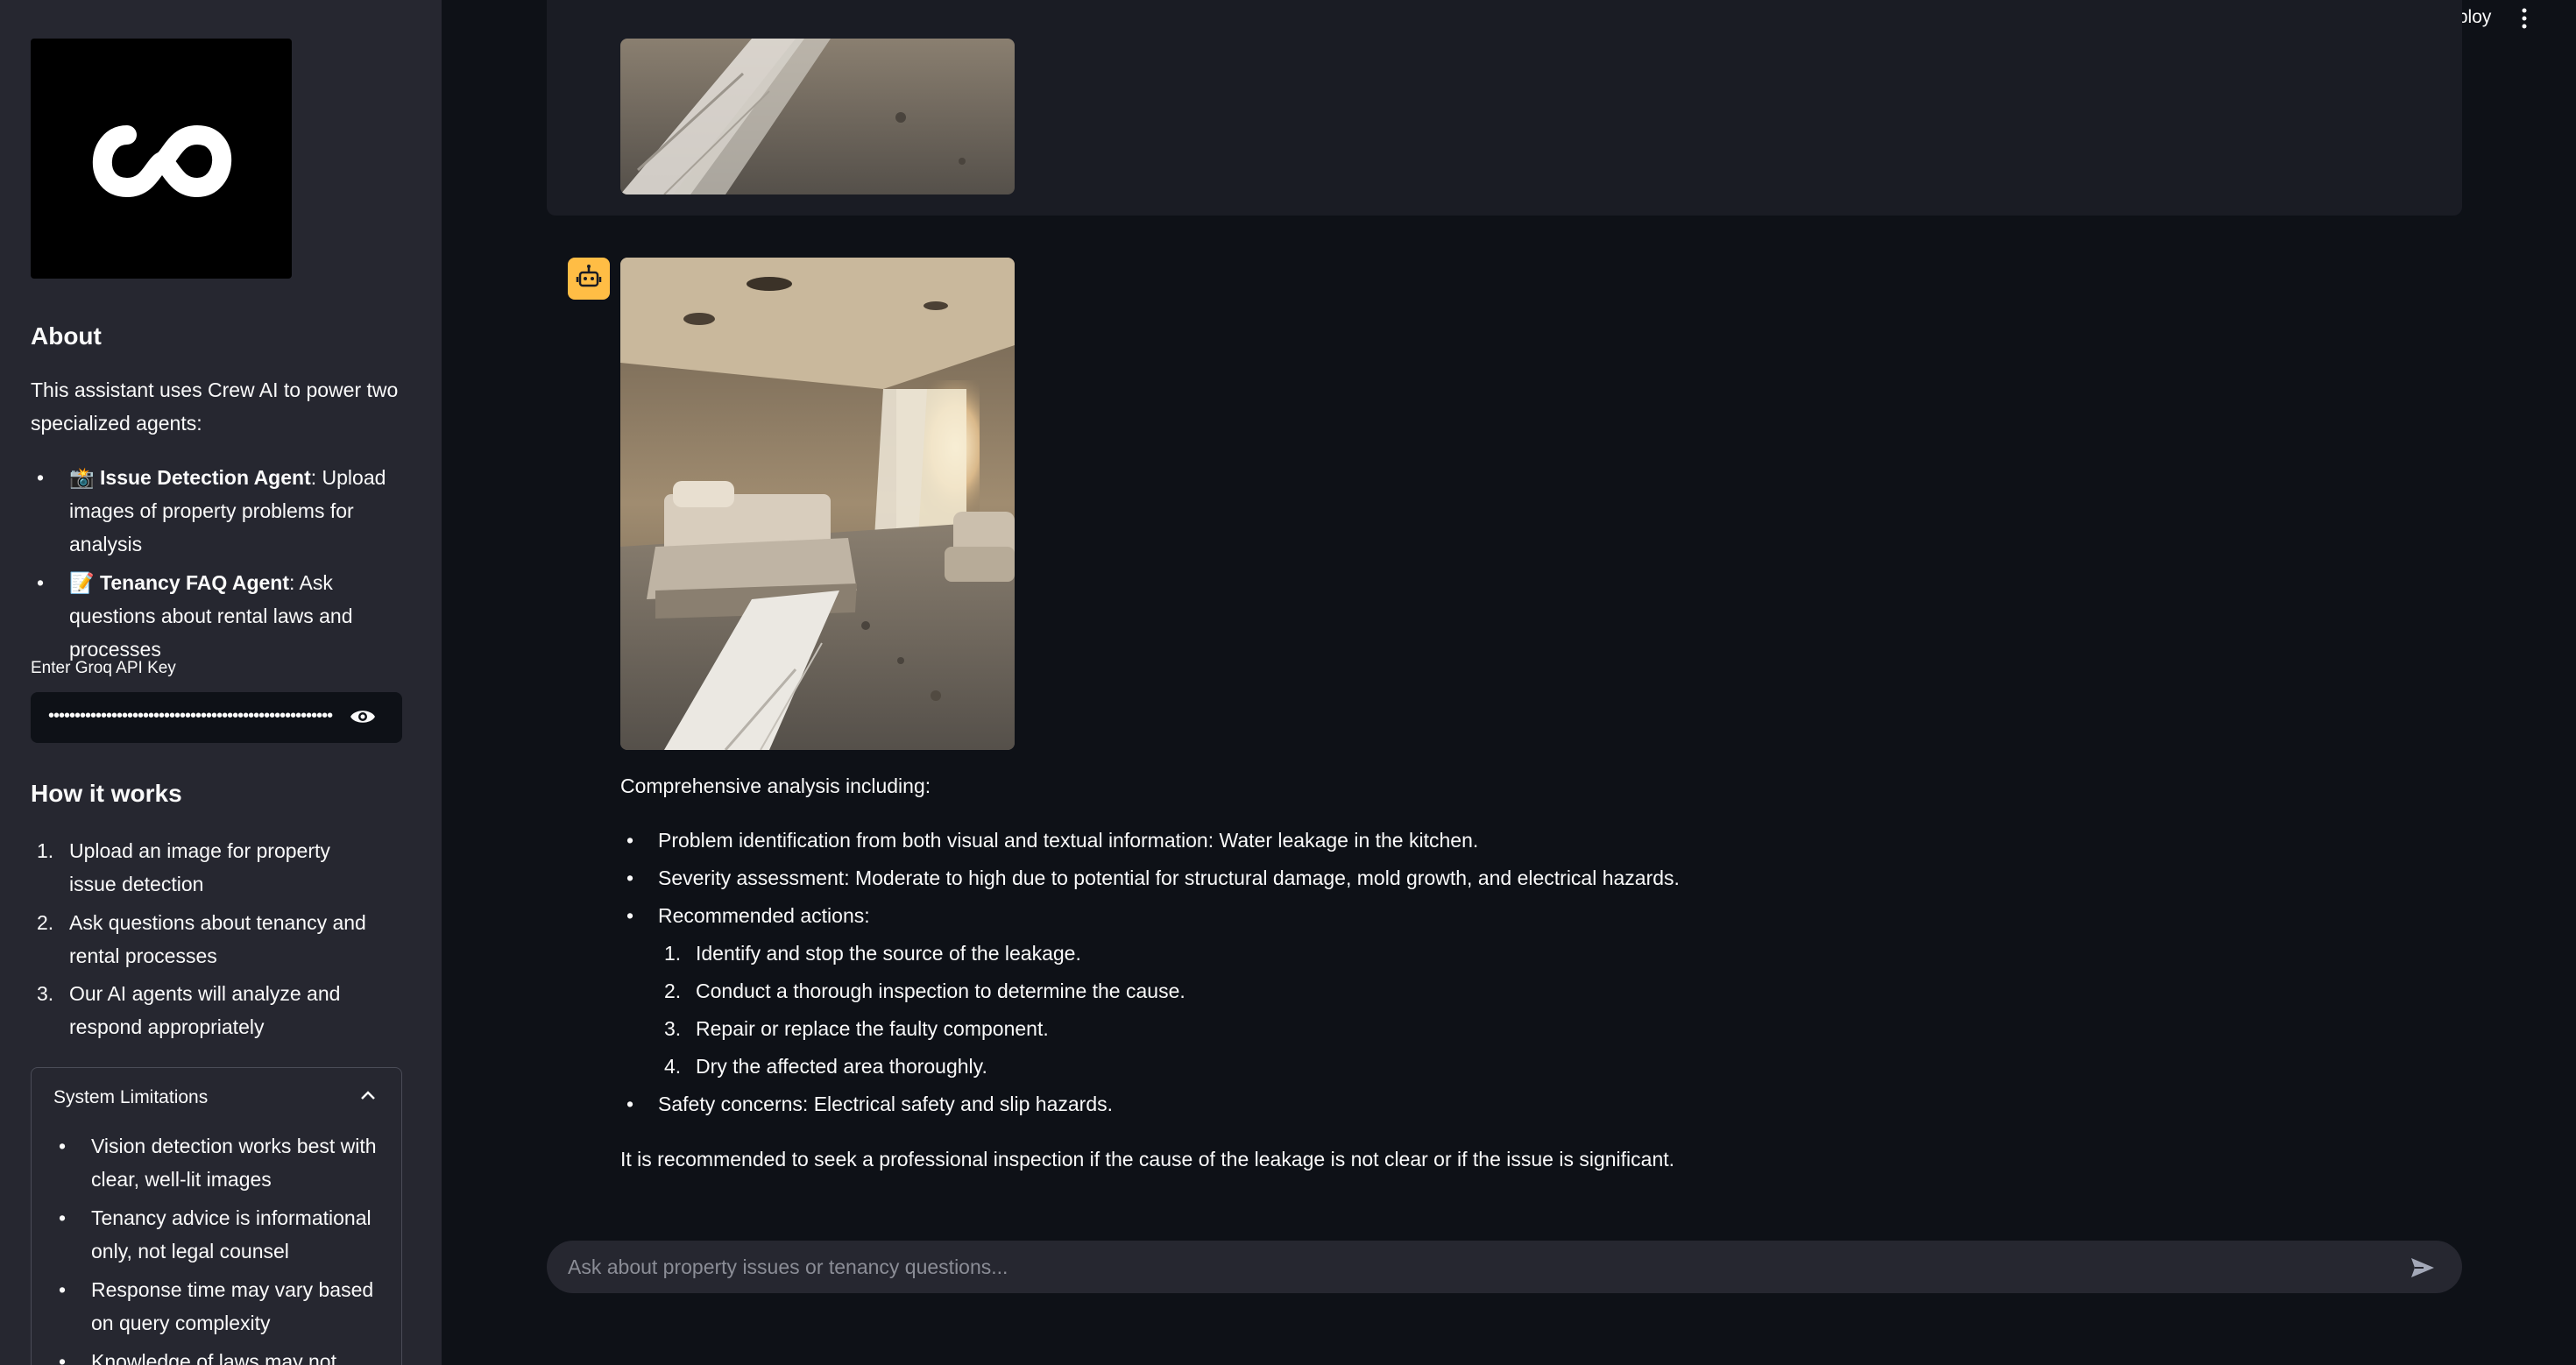 Image resolution: width=2576 pixels, height=1365 pixels. What do you see at coordinates (368, 1095) in the screenshot?
I see `chevron-up-icon` at bounding box center [368, 1095].